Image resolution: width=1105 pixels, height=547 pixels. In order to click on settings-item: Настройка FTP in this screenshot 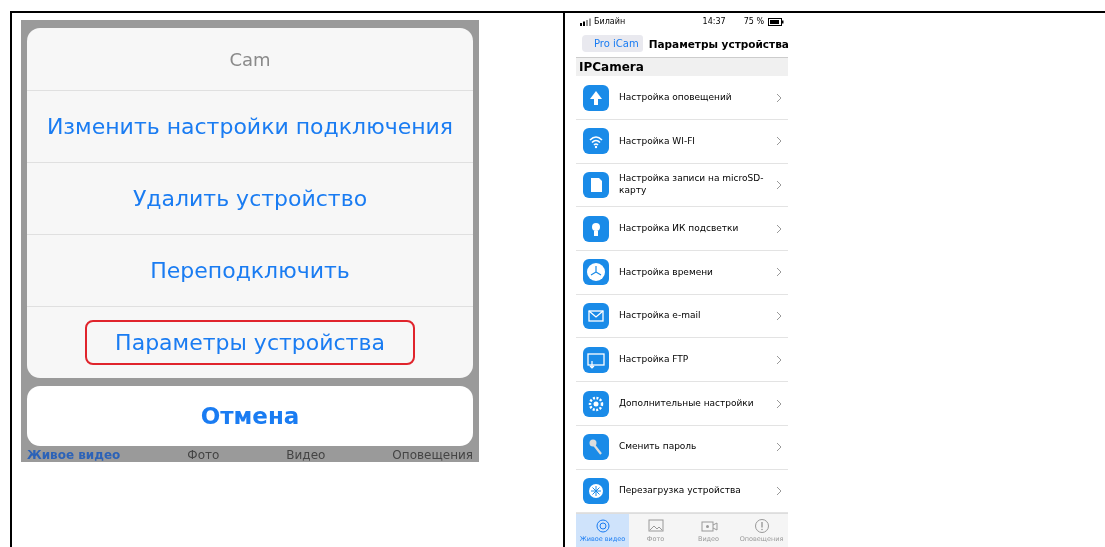, I will do `click(682, 360)`.